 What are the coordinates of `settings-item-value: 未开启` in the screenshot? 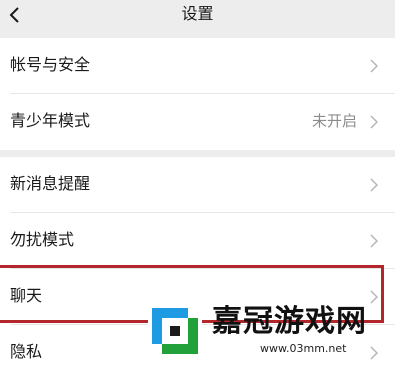 It's located at (334, 121).